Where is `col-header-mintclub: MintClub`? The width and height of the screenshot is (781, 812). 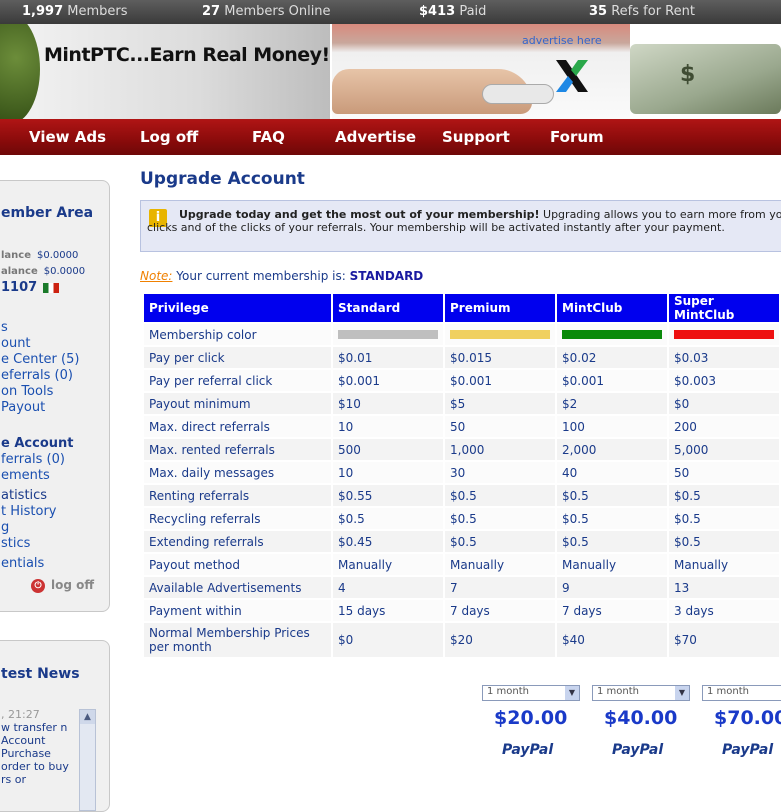 col-header-mintclub: MintClub is located at coordinates (612, 308).